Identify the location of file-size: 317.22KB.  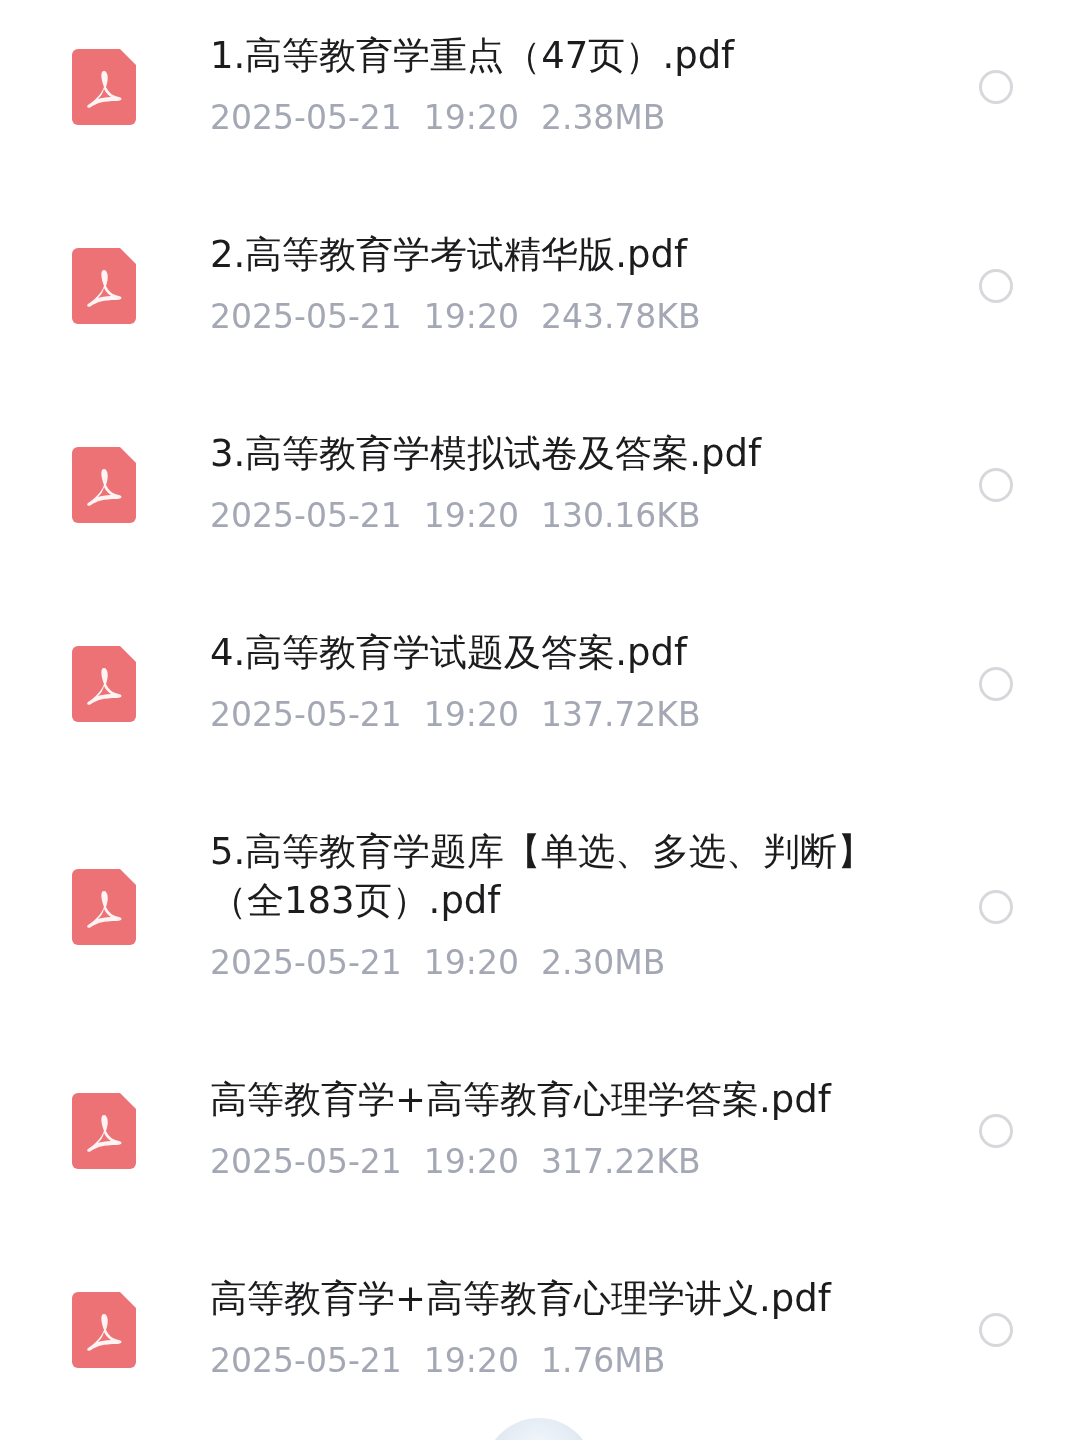
(620, 1162).